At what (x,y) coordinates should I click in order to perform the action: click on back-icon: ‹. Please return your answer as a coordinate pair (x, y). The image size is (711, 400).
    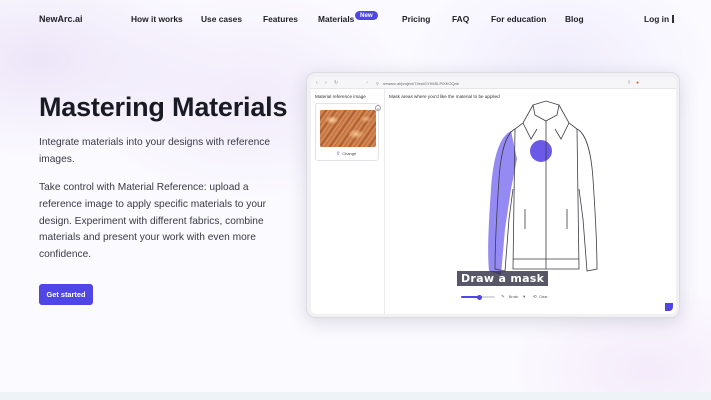
    Looking at the image, I should click on (317, 83).